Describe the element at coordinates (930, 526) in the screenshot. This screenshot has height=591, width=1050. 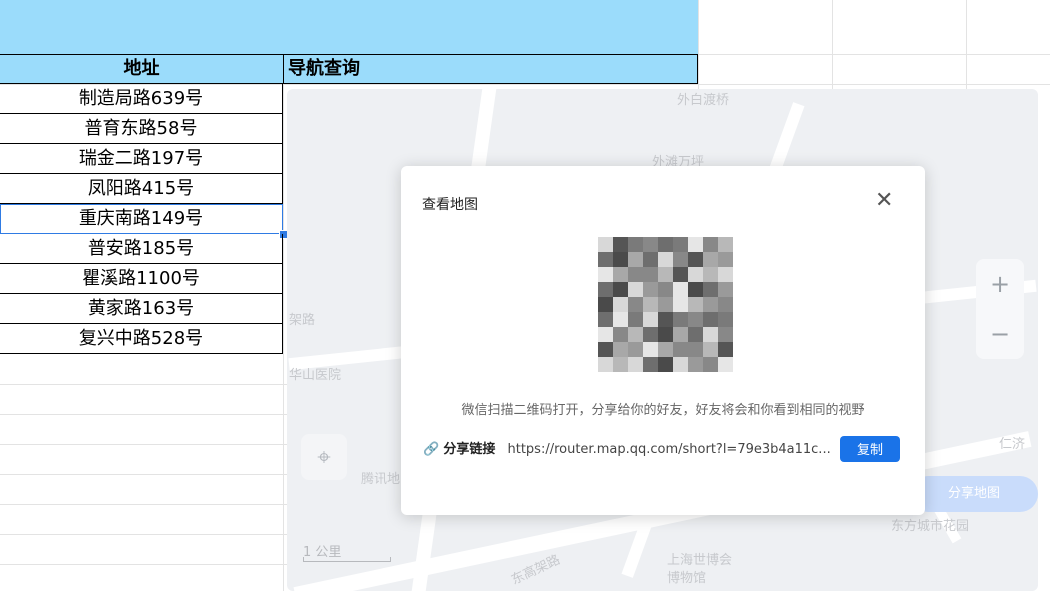
I see `map-label: 东方城市花园` at that location.